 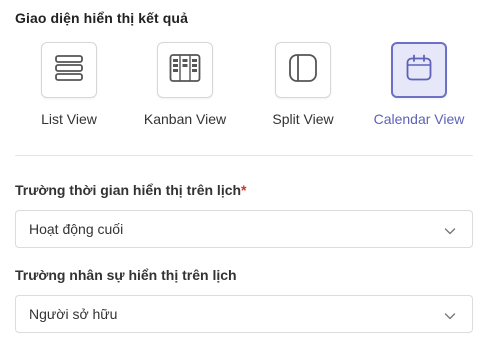 I want to click on calendar-view-tile, so click(x=419, y=70).